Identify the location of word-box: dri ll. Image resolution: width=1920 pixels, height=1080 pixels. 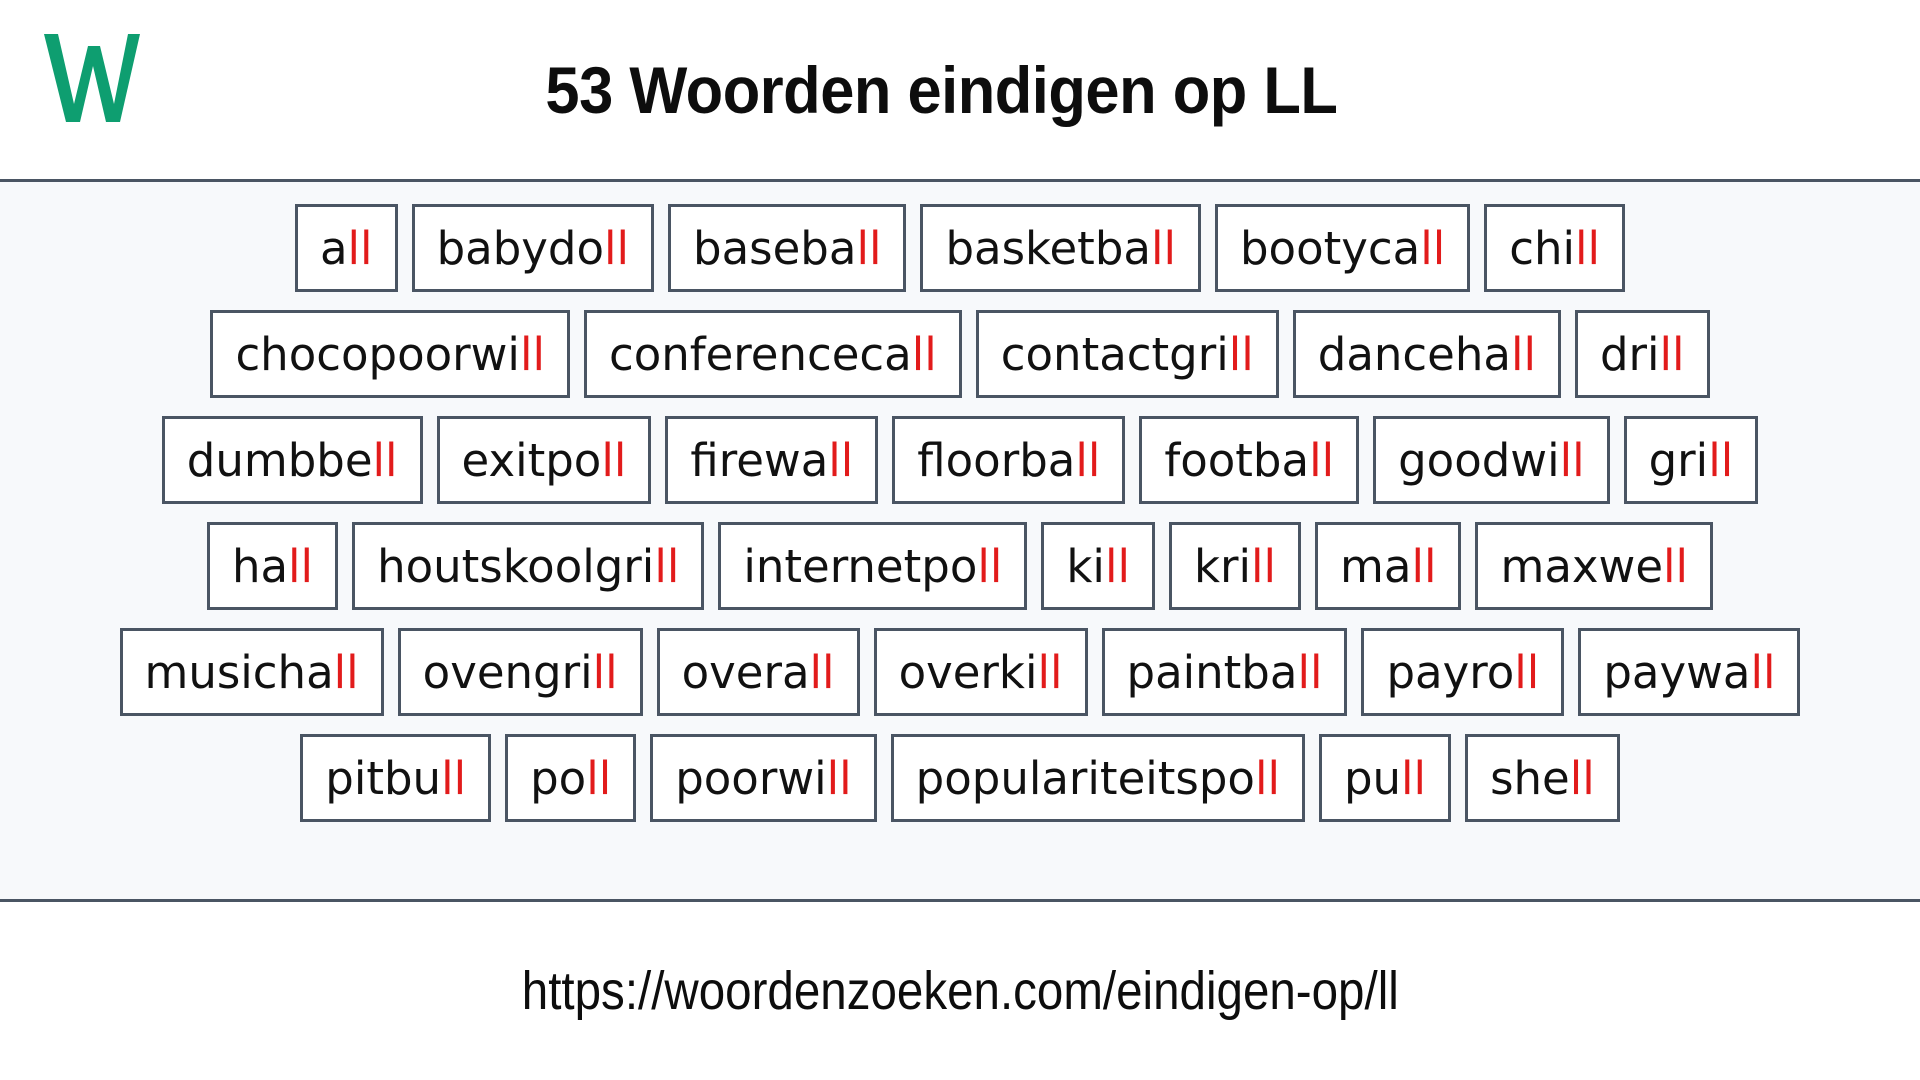
(1642, 354).